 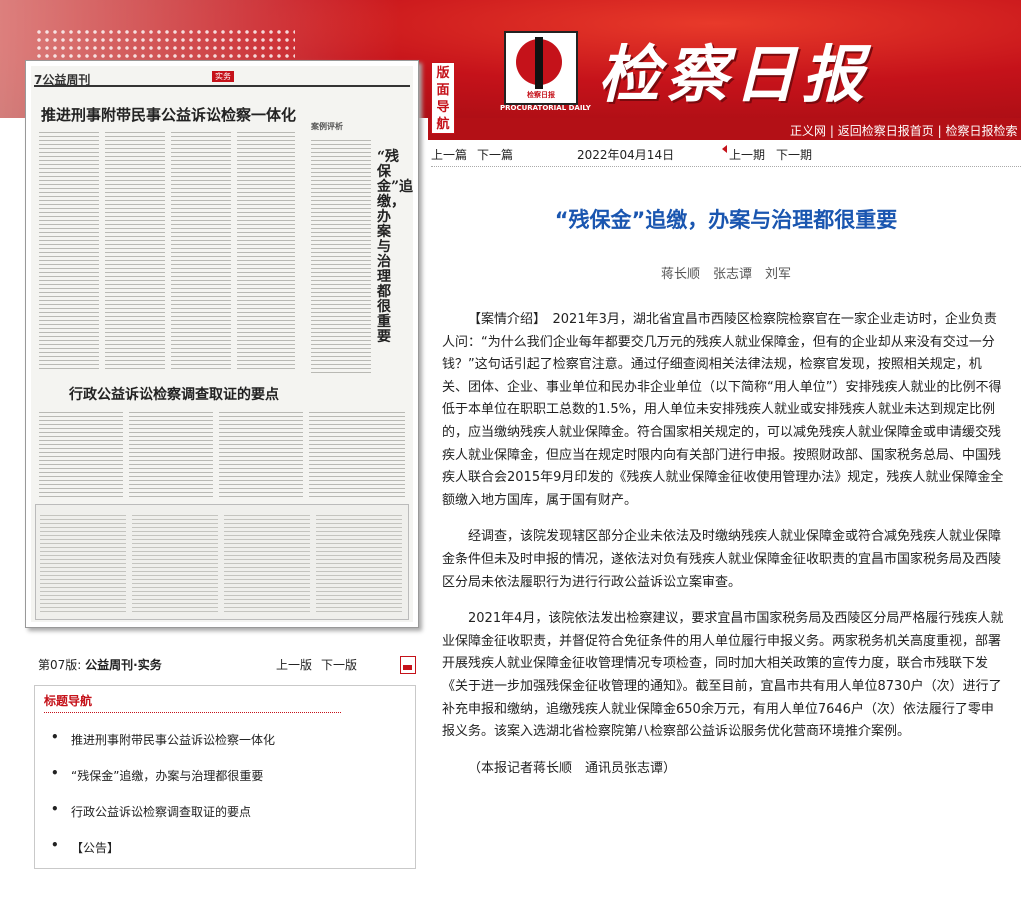 I want to click on thumb-section-tag: 实务, so click(x=223, y=76).